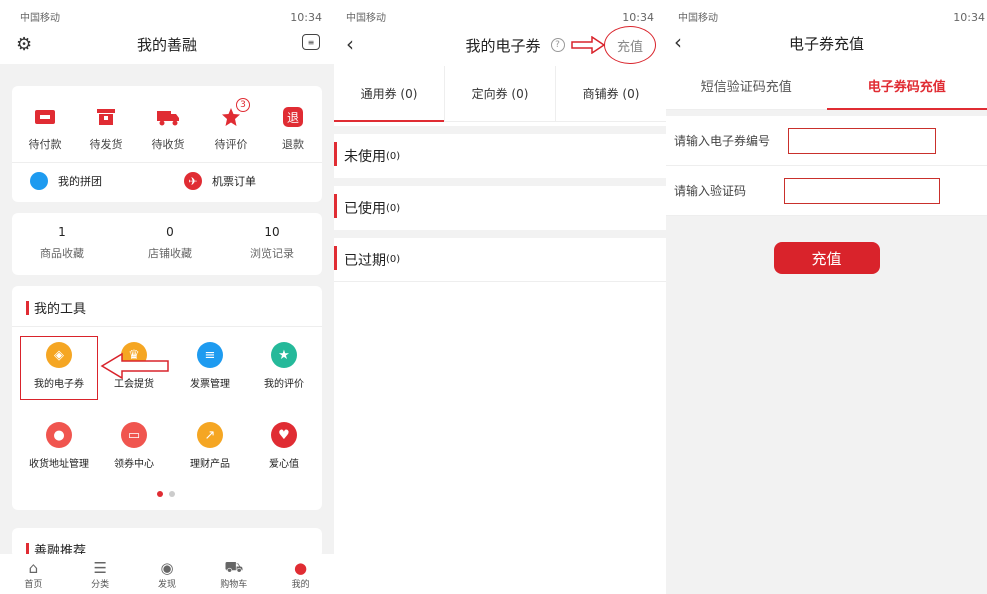 Image resolution: width=987 pixels, height=594 pixels. What do you see at coordinates (746, 85) in the screenshot?
I see `tab-sms-recharge: 短信验证码充值` at bounding box center [746, 85].